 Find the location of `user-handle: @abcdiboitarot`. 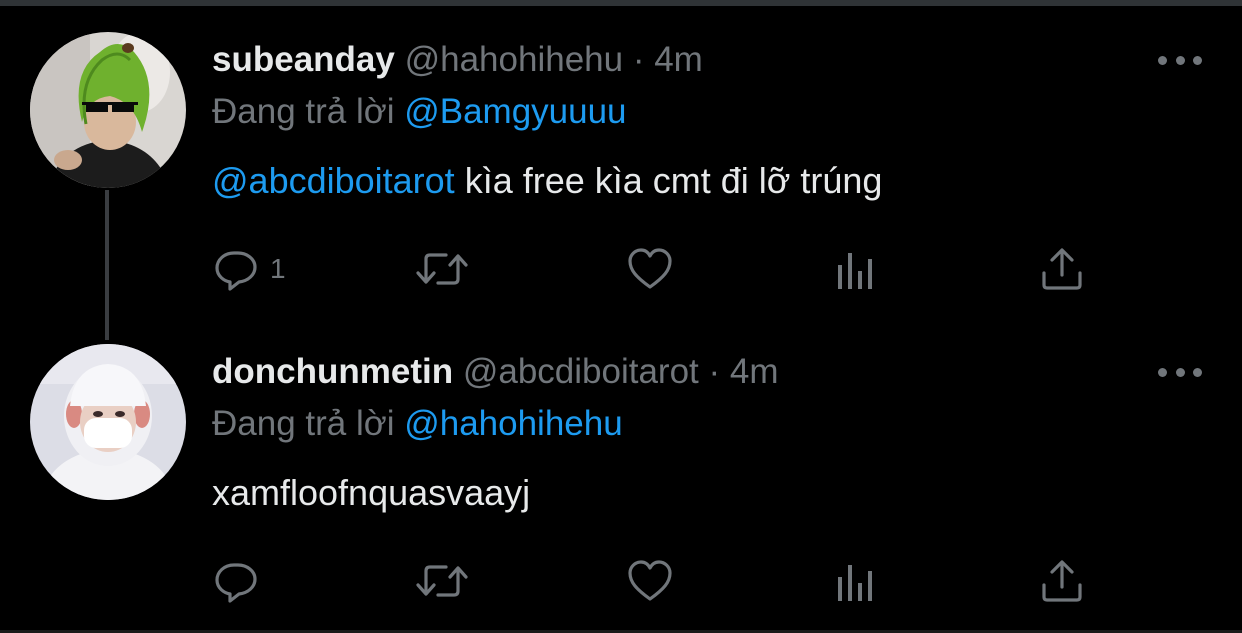

user-handle: @abcdiboitarot is located at coordinates (581, 371).